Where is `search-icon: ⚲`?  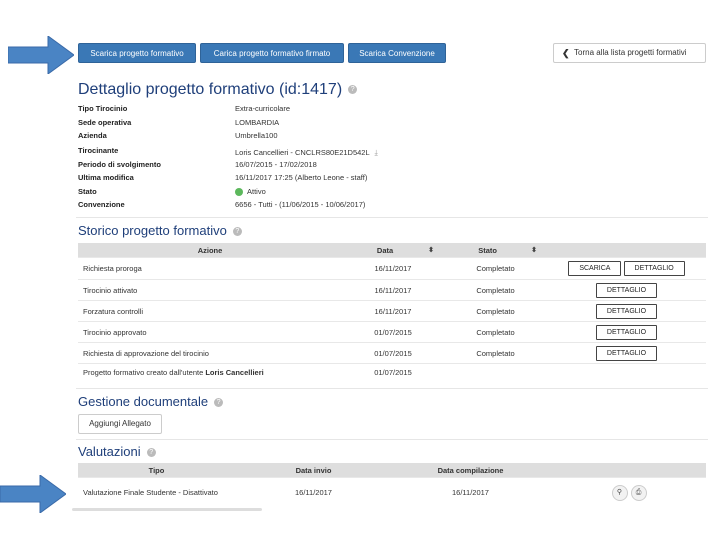 search-icon: ⚲ is located at coordinates (619, 492).